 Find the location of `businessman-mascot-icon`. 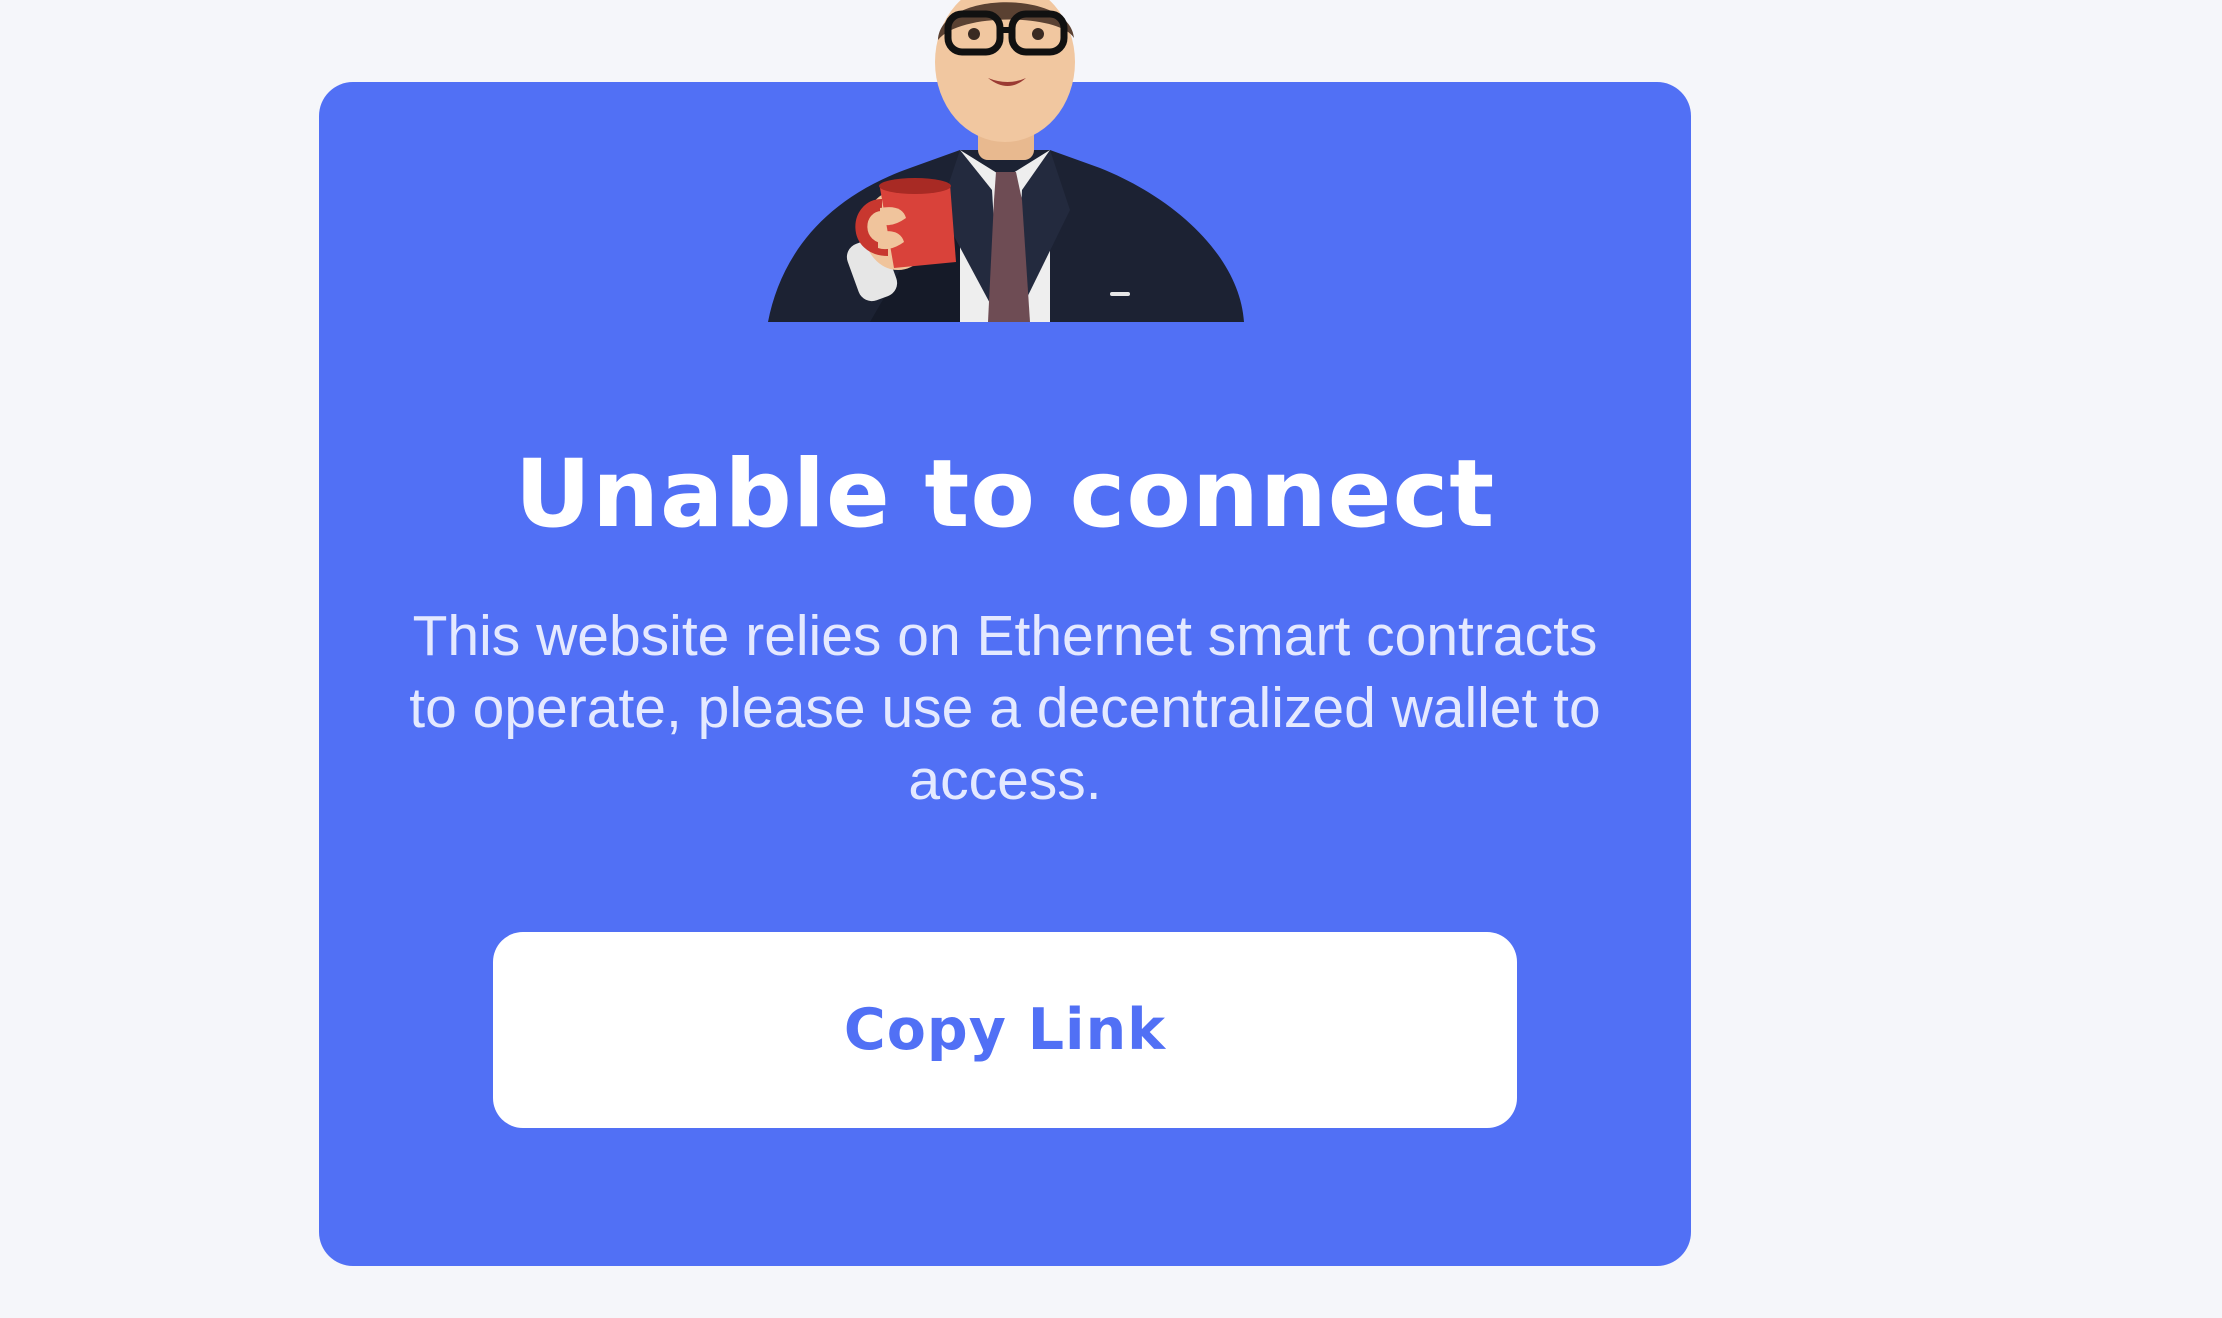

businessman-mascot-icon is located at coordinates (1010, 161).